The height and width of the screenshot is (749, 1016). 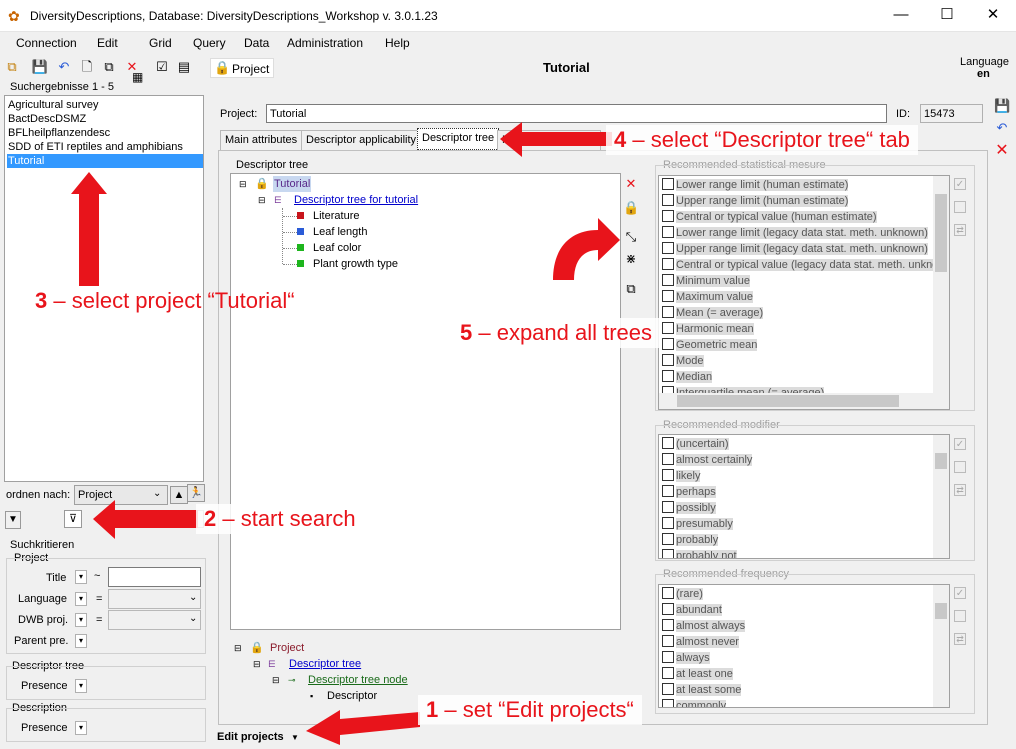 I want to click on arrow-edit-projects, so click(x=363, y=727).